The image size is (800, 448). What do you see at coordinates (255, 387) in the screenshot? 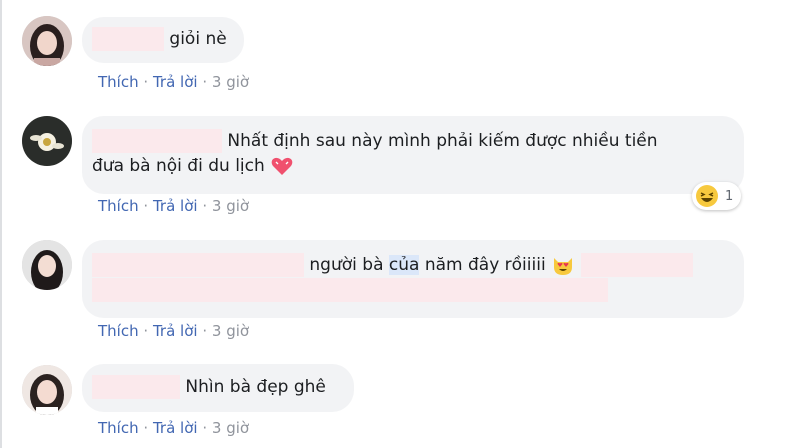
I see `comment-text: Nhìn bà đẹp ghê` at bounding box center [255, 387].